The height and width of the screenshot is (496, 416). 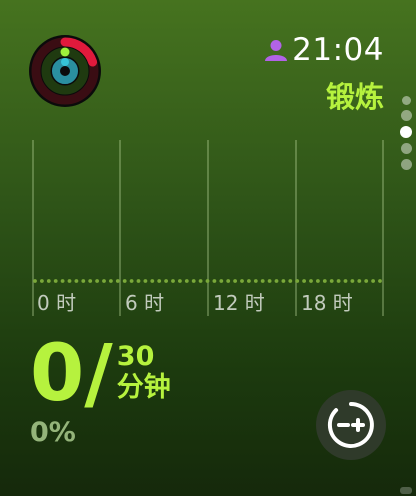 What do you see at coordinates (276, 50) in the screenshot?
I see `person-icon` at bounding box center [276, 50].